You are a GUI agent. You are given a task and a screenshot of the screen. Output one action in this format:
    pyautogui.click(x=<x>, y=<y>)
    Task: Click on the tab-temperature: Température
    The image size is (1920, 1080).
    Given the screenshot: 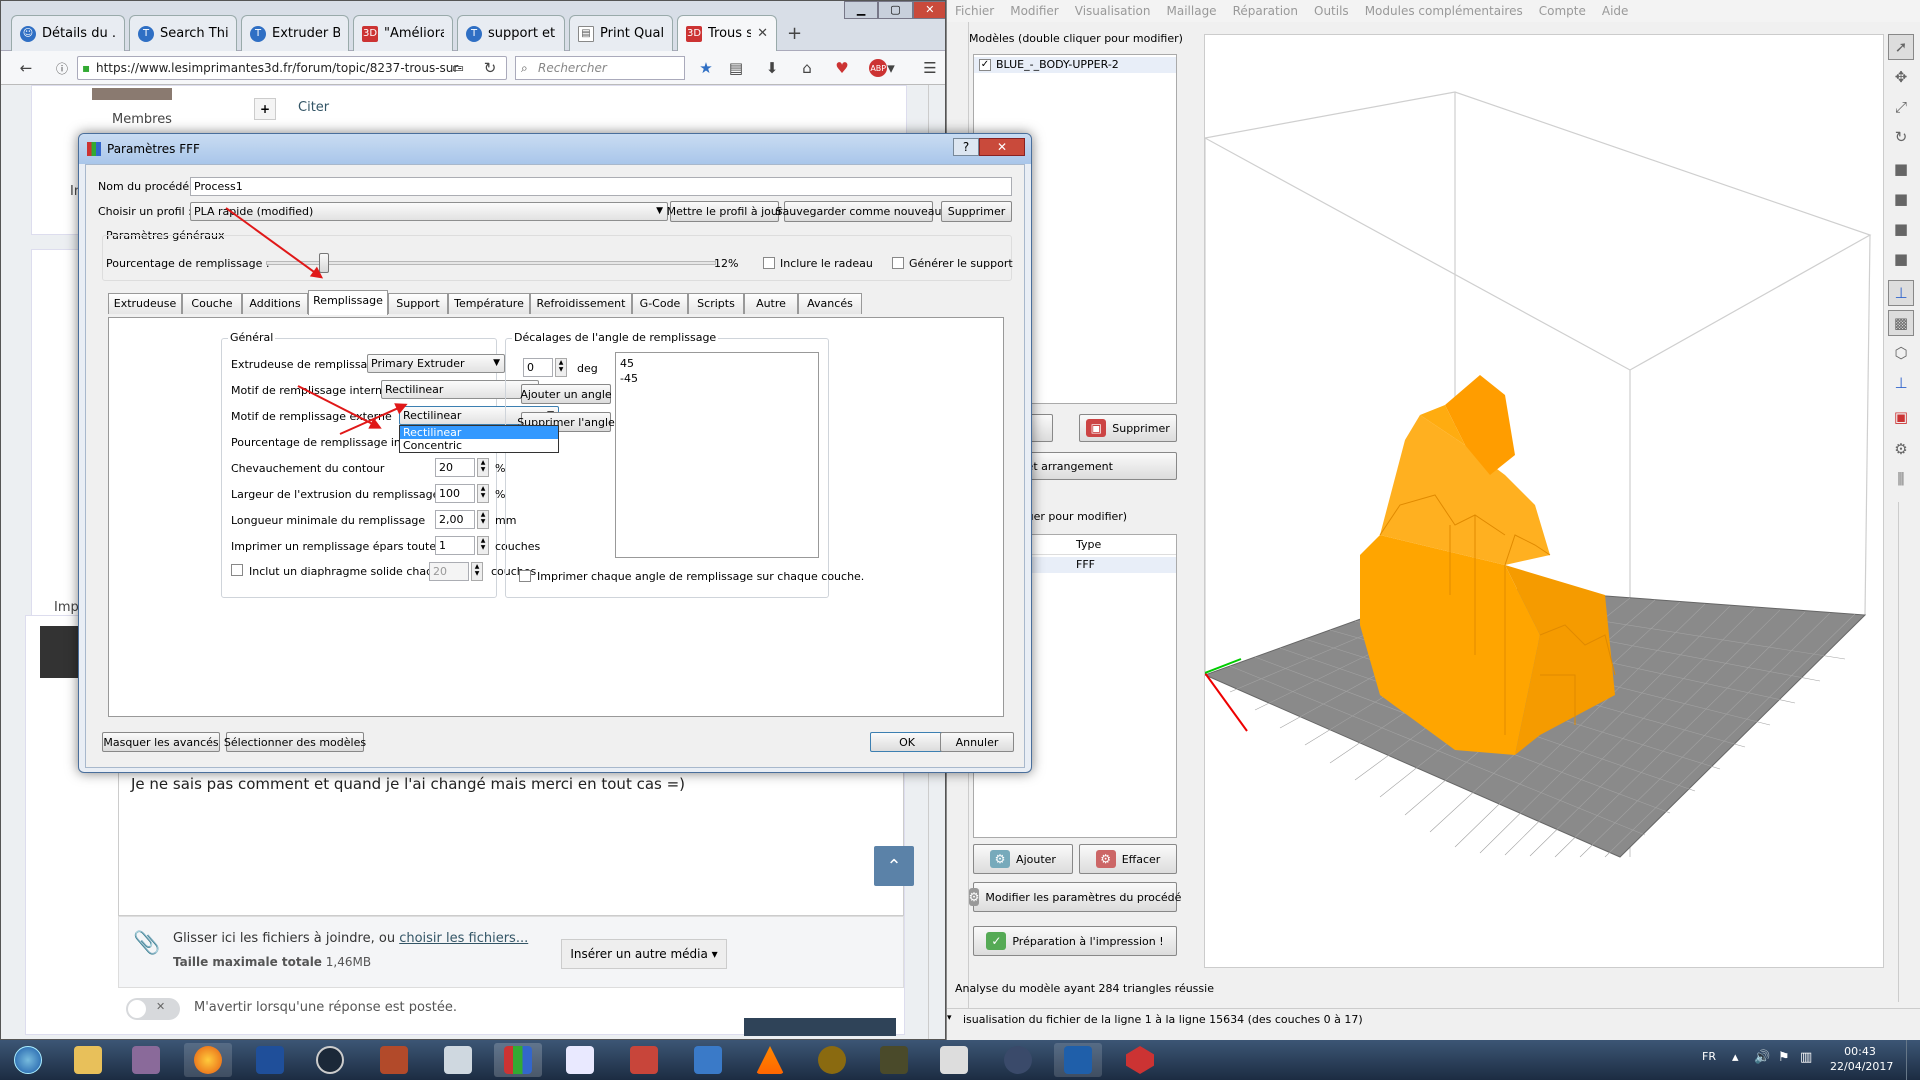 What is the action you would take?
    pyautogui.click(x=489, y=303)
    